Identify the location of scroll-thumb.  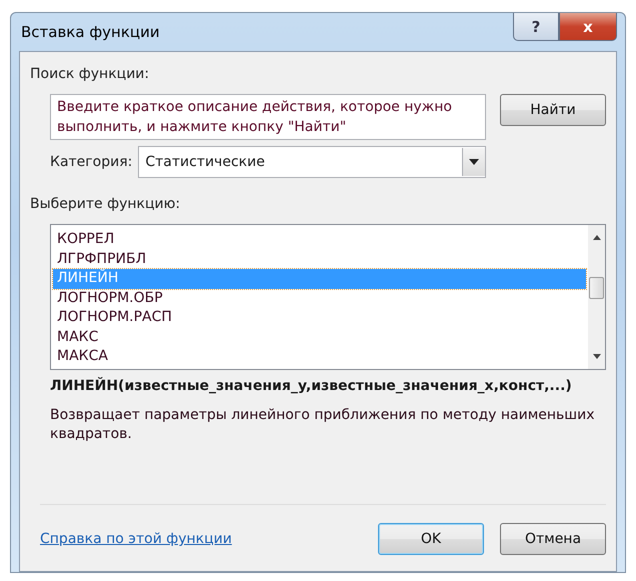
(596, 288).